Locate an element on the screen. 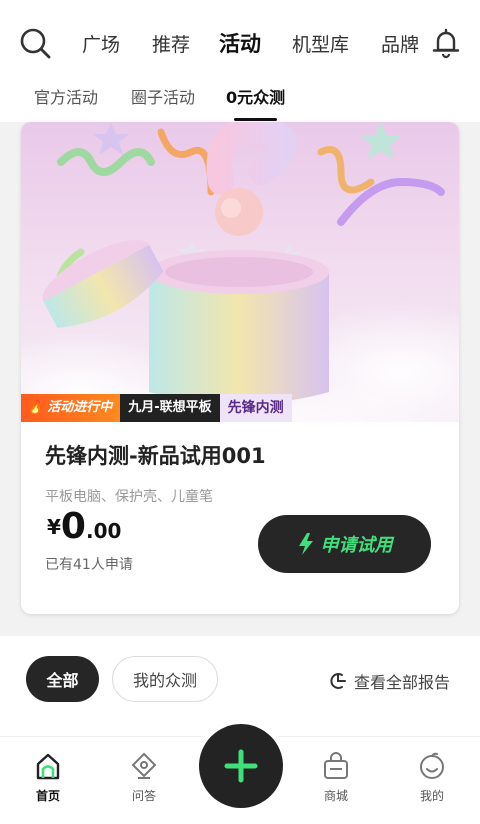  profile-icon is located at coordinates (432, 765).